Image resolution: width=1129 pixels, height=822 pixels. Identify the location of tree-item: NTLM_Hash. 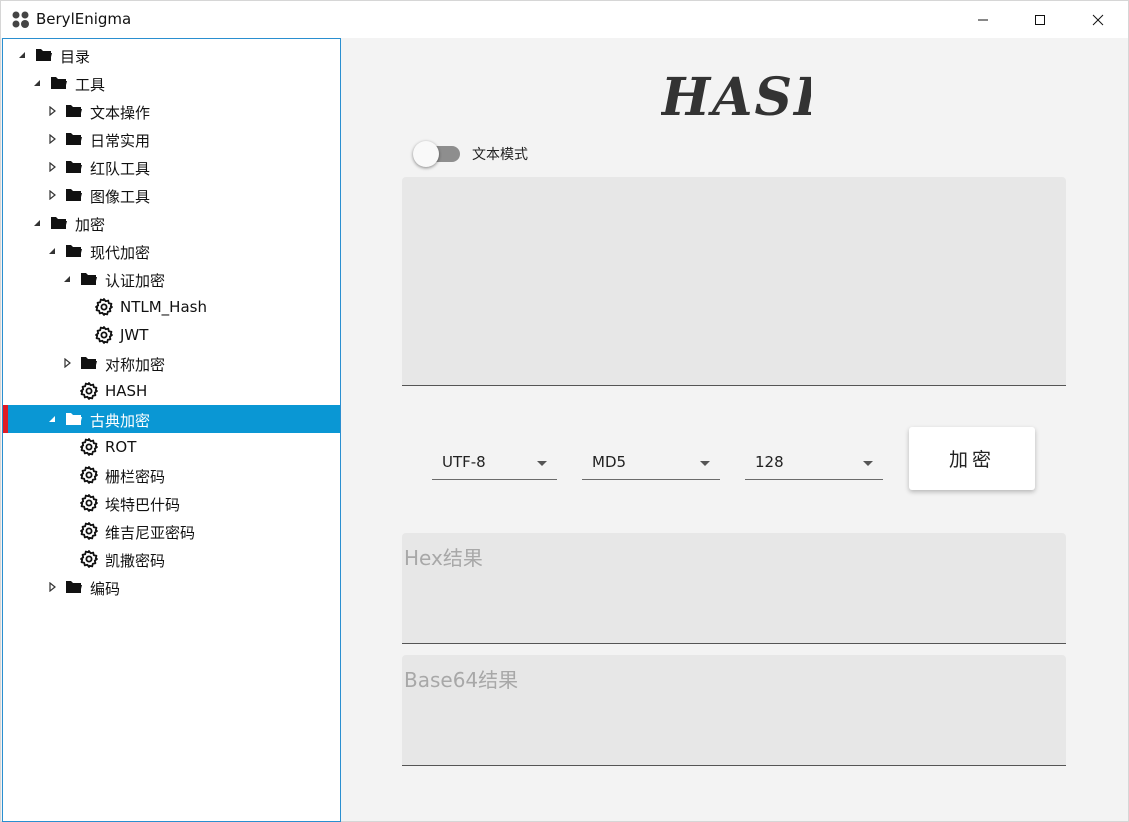
(171, 307).